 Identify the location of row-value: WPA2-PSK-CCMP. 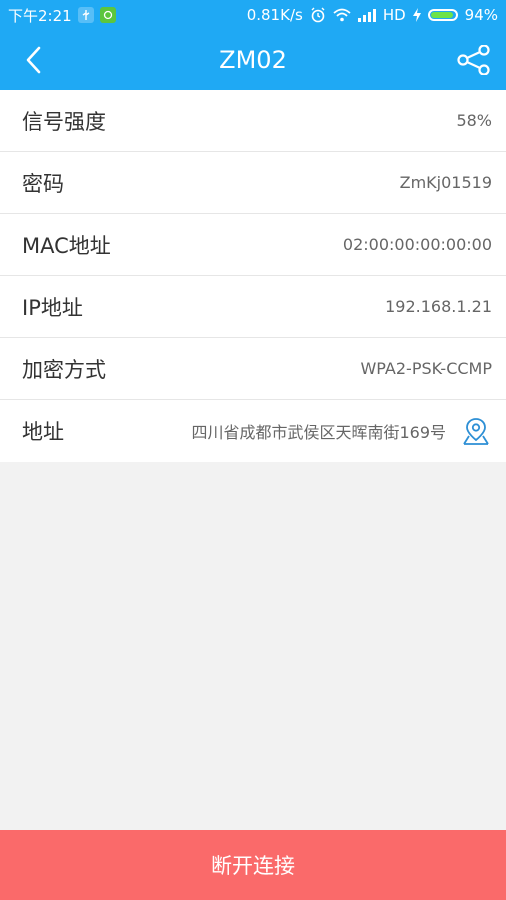
(426, 368).